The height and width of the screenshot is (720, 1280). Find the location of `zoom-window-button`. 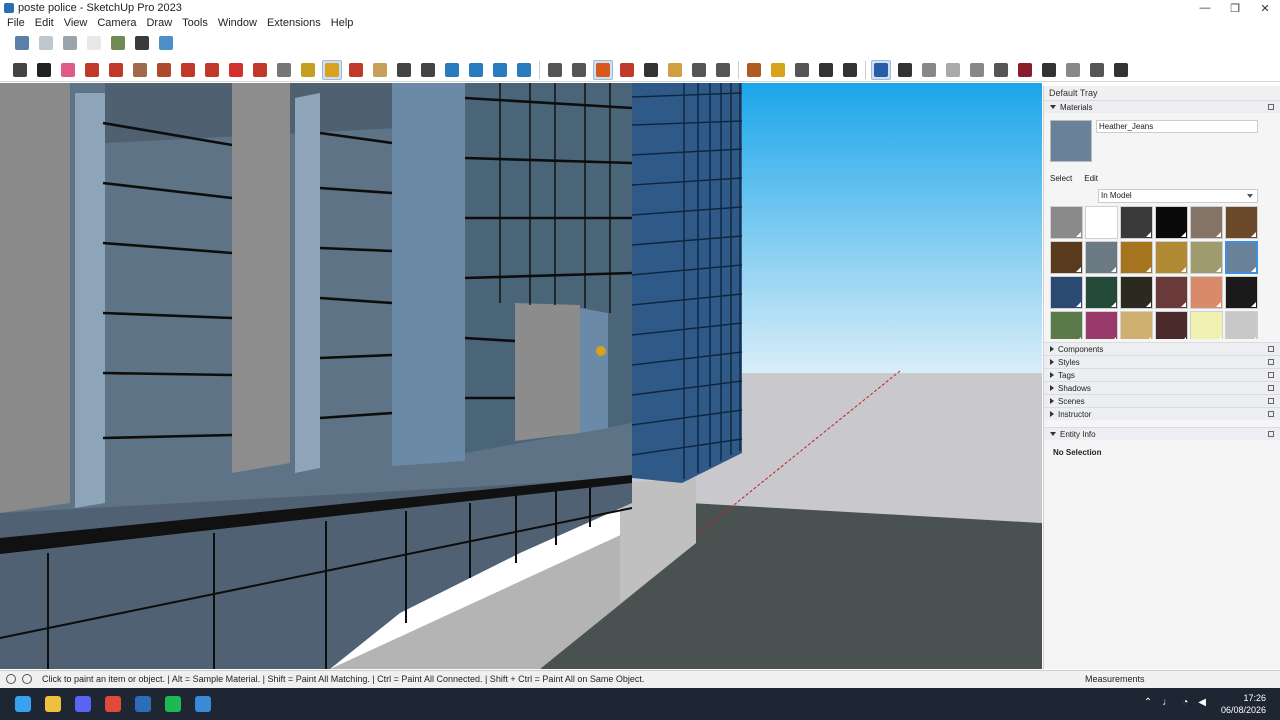

zoom-window-button is located at coordinates (428, 70).